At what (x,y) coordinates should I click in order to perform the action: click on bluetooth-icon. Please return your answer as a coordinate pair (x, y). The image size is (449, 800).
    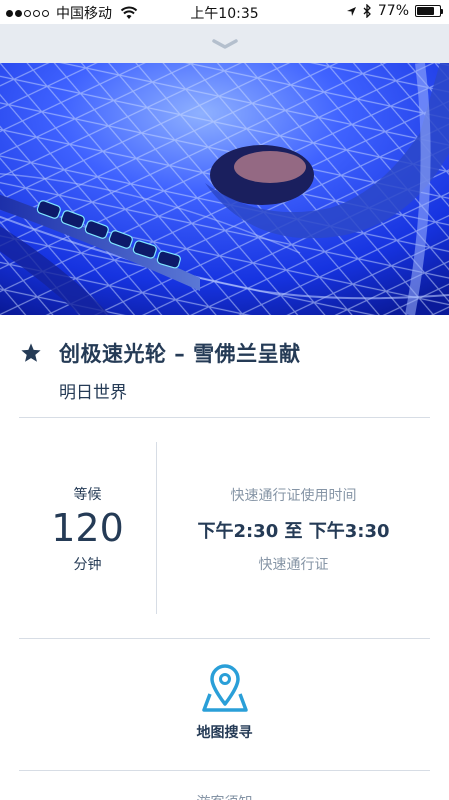
    Looking at the image, I should click on (367, 11).